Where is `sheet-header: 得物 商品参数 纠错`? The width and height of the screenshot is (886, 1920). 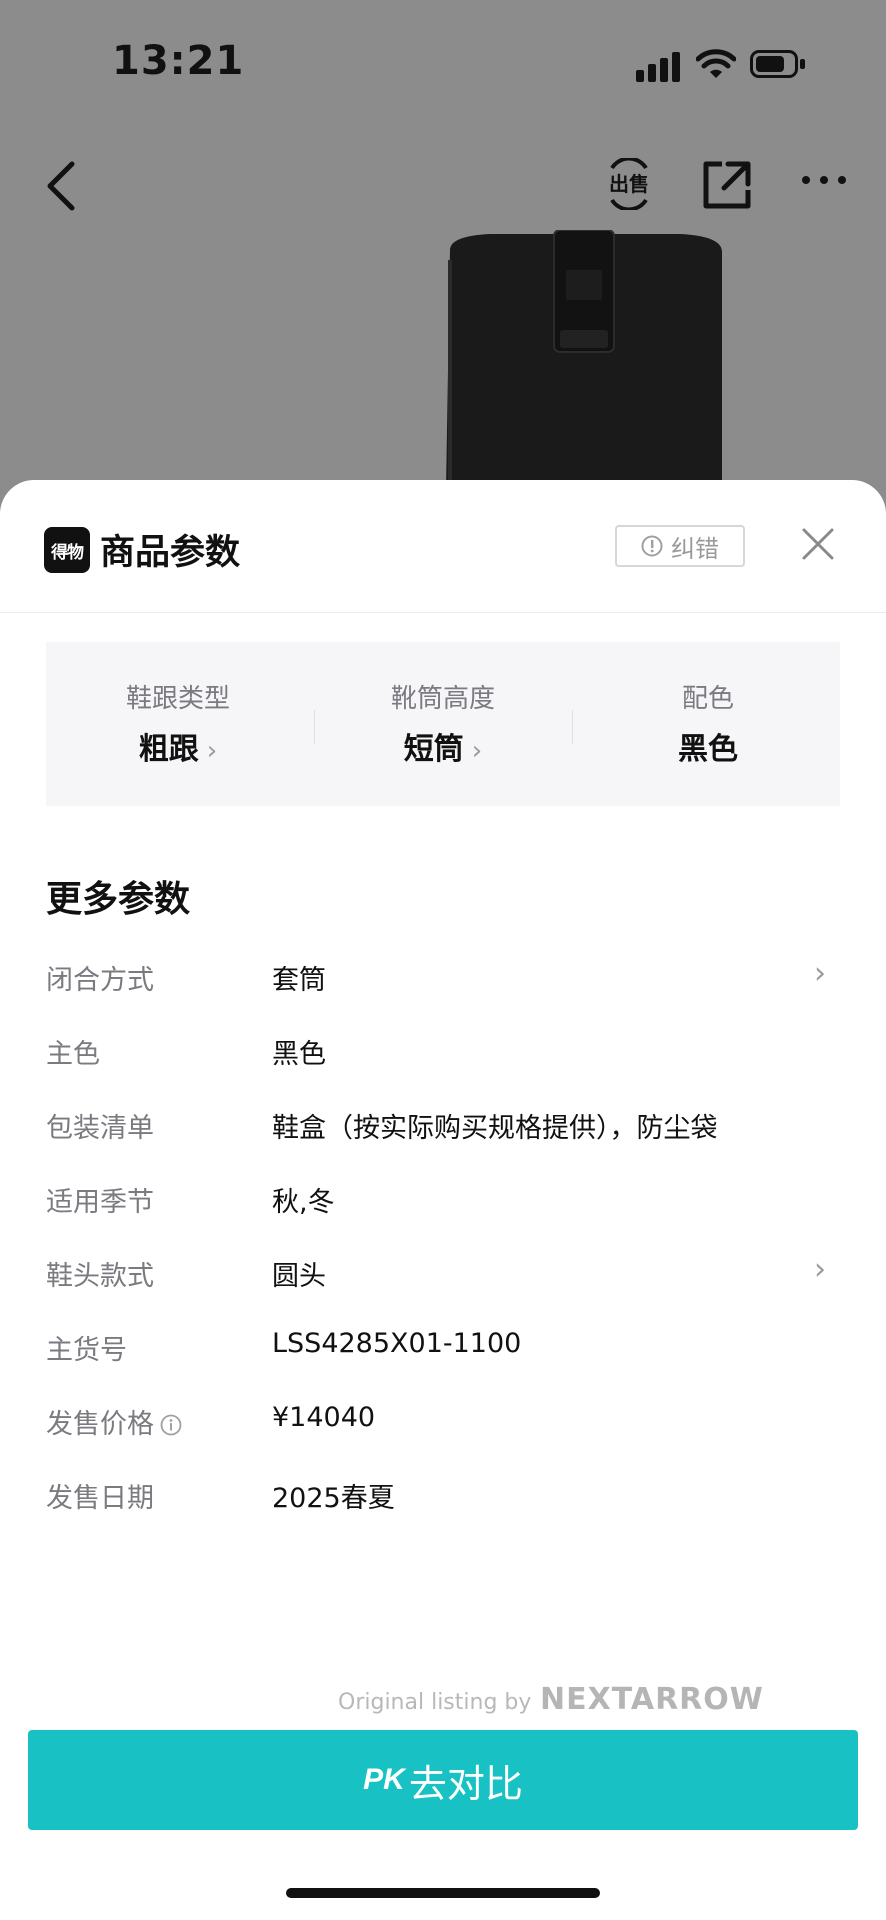 sheet-header: 得物 商品参数 纠错 is located at coordinates (443, 546).